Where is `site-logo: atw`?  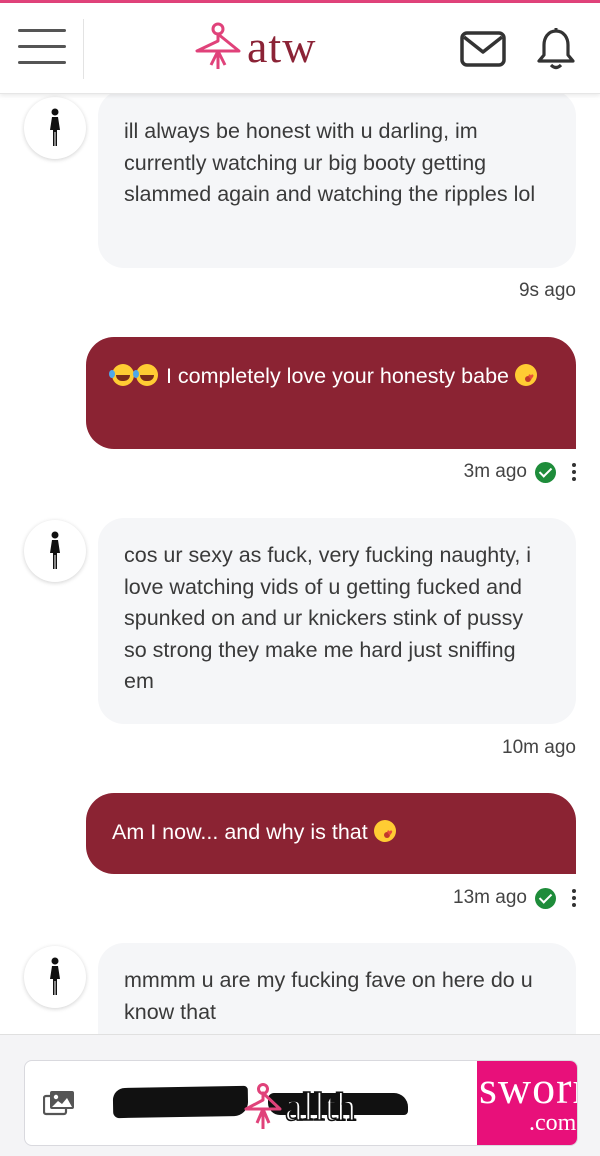
site-logo: atw is located at coordinates (254, 47).